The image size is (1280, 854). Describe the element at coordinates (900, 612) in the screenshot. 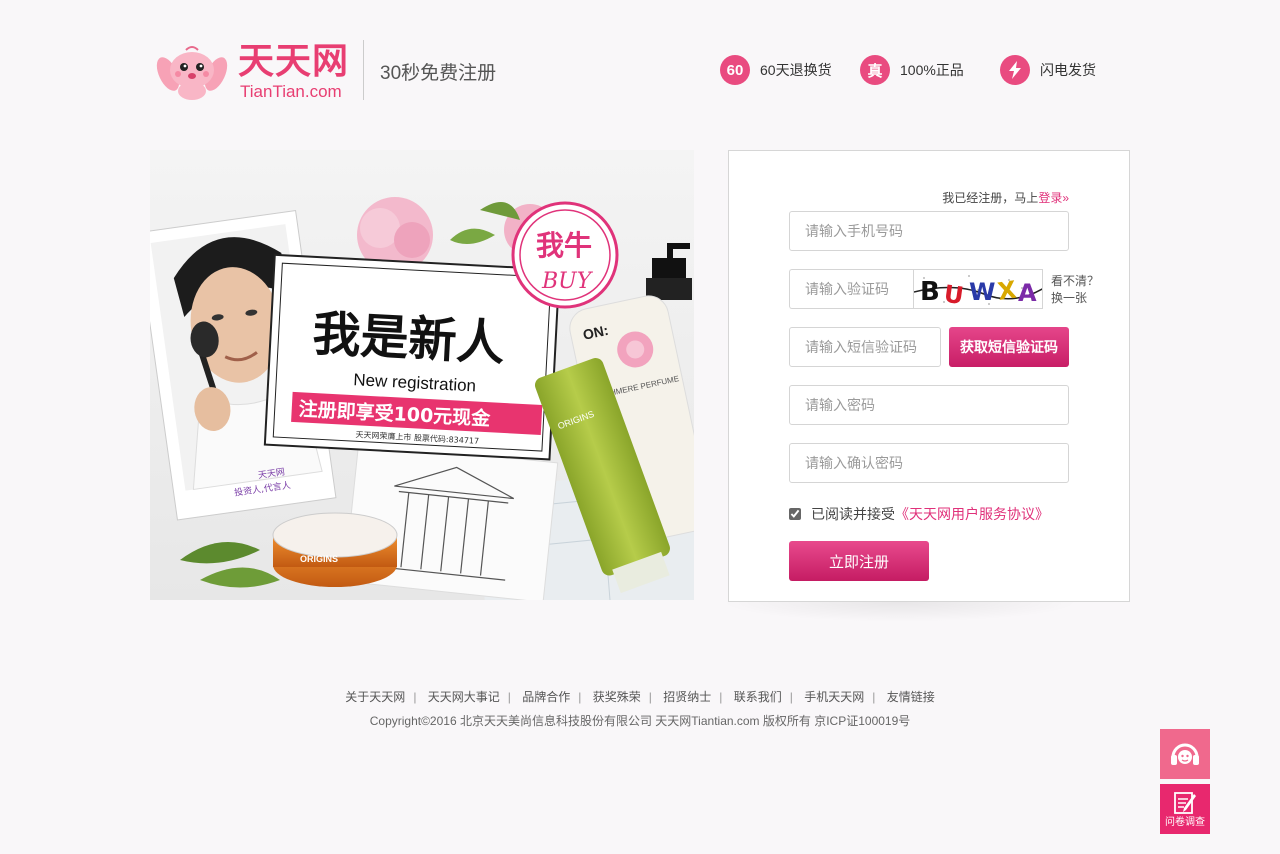

I see `form-shadow` at that location.